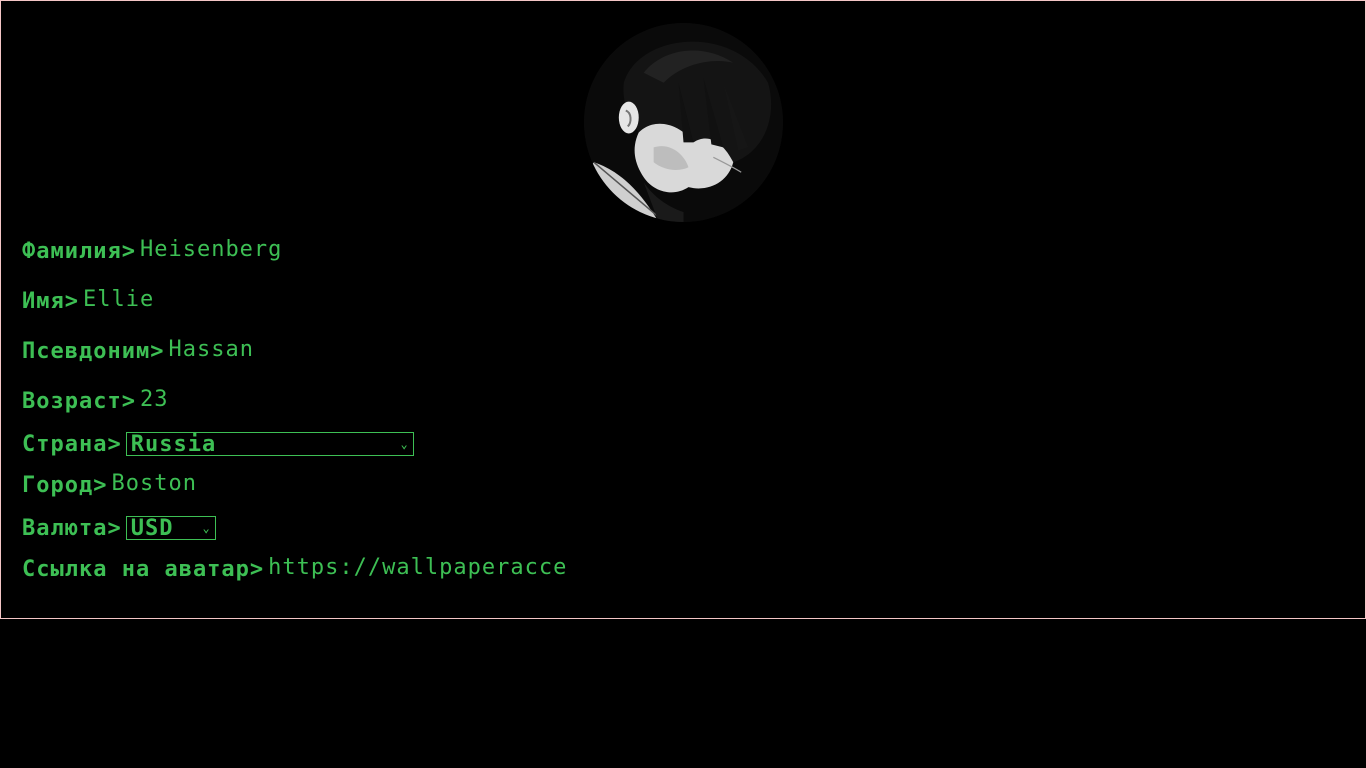  I want to click on nickname-row: Псевдоним > Hassan, so click(138, 351).